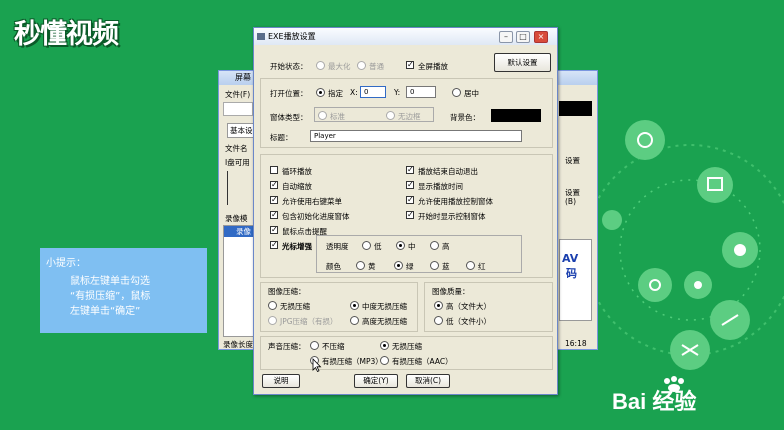 The height and width of the screenshot is (430, 784). I want to click on quality-high-label: 高（文件大）, so click(468, 306).